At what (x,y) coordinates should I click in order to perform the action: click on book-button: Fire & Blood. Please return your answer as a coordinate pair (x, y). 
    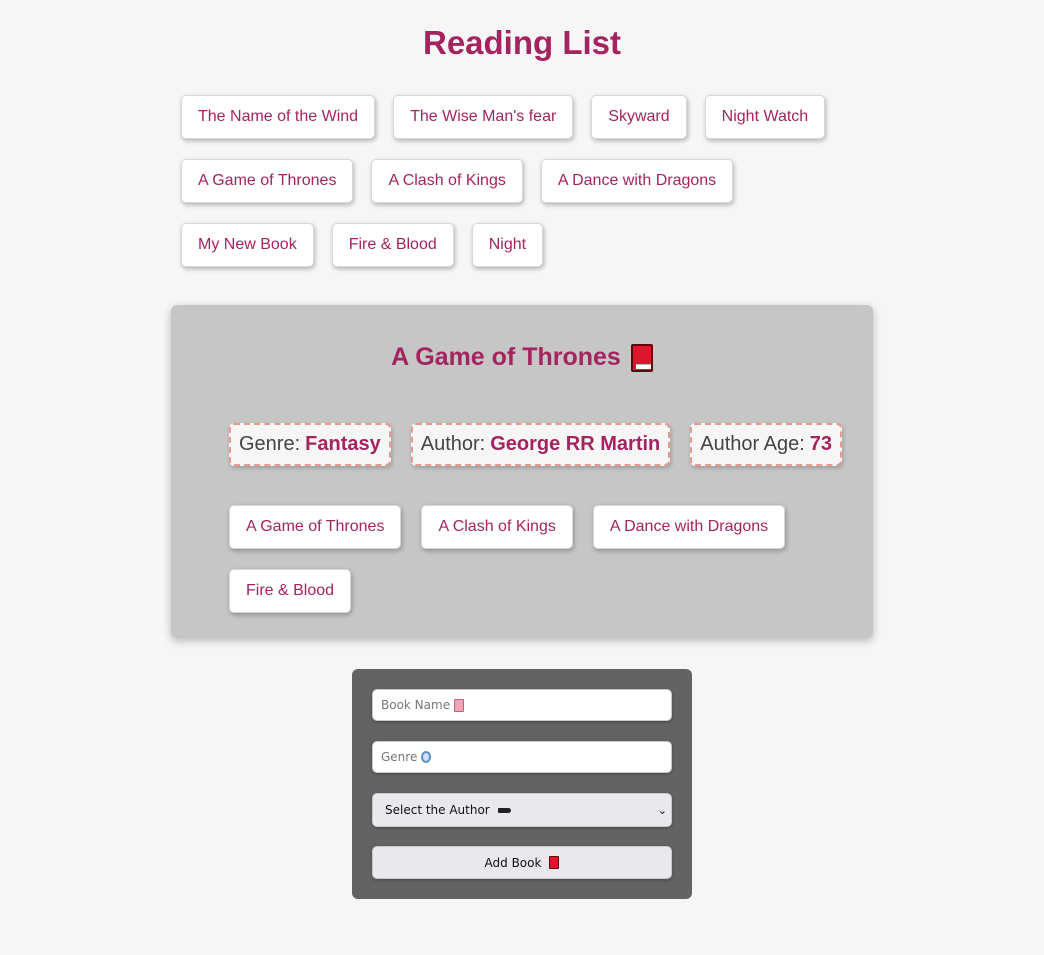
    Looking at the image, I should click on (392, 245).